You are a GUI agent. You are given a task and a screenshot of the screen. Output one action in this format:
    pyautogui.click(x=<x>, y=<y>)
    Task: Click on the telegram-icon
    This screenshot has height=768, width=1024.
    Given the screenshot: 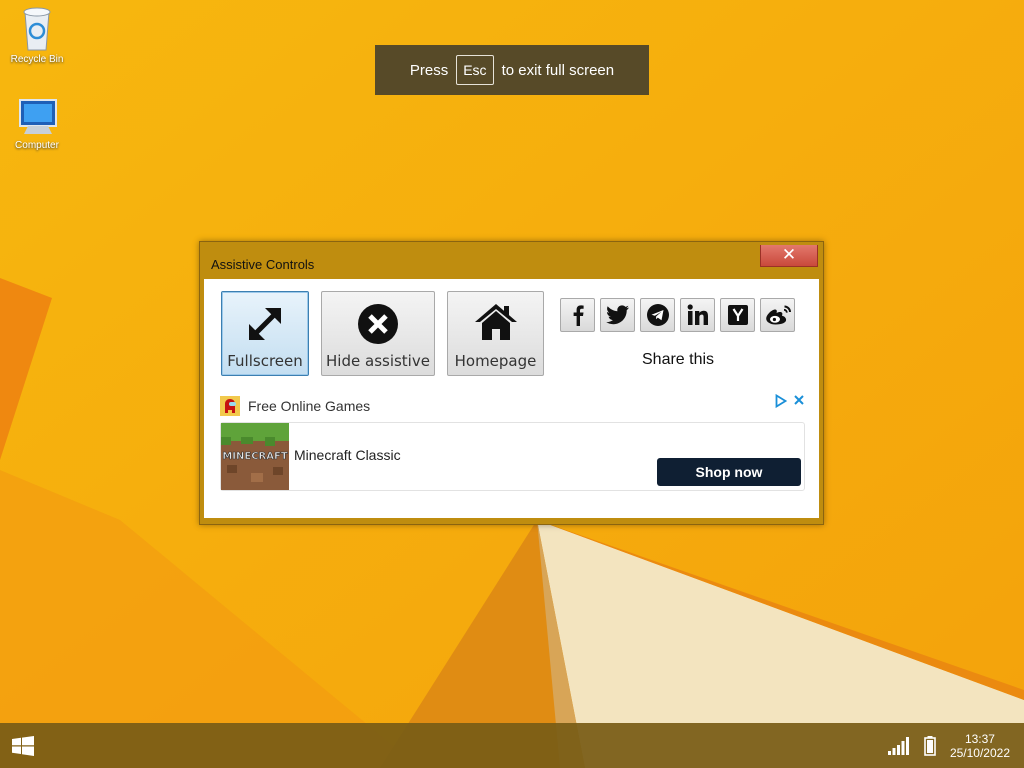 What is the action you would take?
    pyautogui.click(x=657, y=315)
    